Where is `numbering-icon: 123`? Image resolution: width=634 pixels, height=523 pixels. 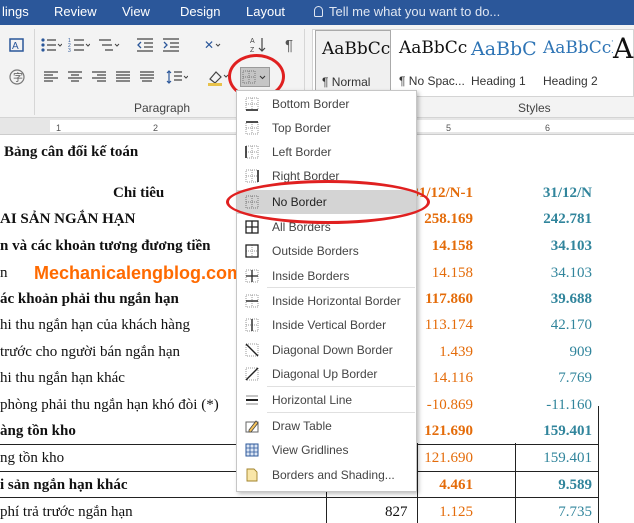 numbering-icon: 123 is located at coordinates (79, 45).